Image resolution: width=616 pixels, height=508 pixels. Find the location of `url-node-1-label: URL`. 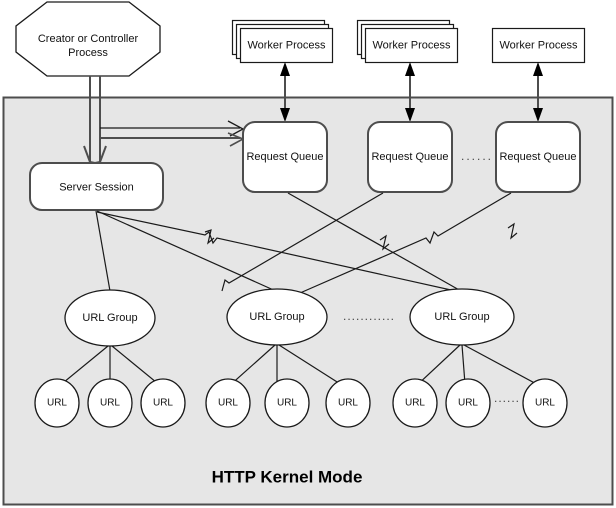

url-node-1-label: URL is located at coordinates (57, 403).